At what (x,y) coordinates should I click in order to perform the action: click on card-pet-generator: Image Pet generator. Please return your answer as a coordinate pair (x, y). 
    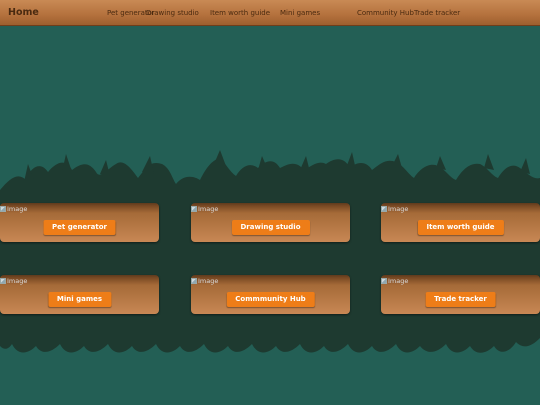
    Looking at the image, I should click on (79, 222).